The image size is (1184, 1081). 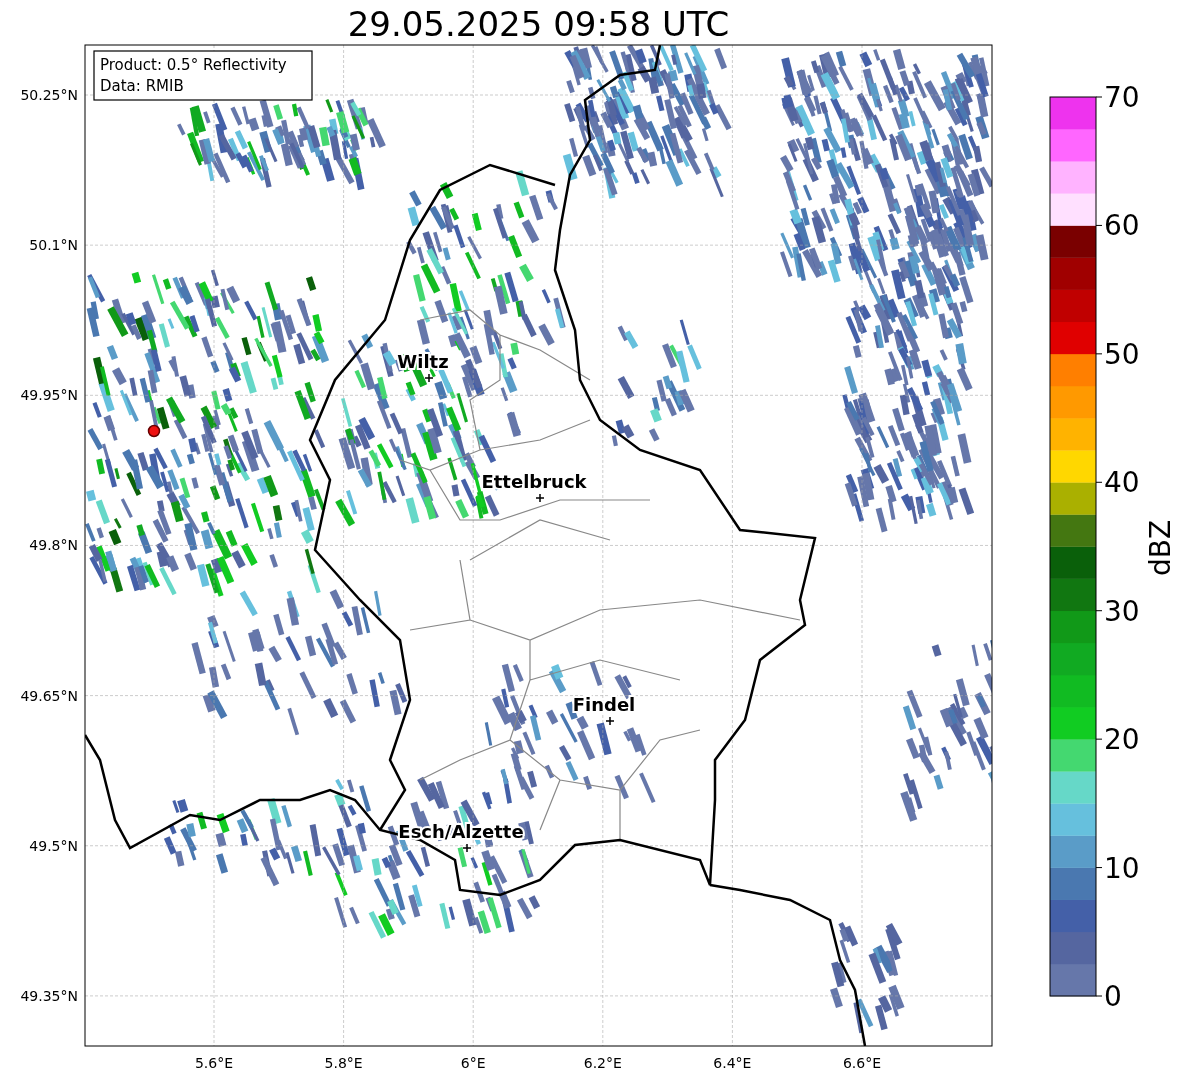 I want to click on chart-title: 29.05.2025 09:58 UTC, so click(x=538, y=24).